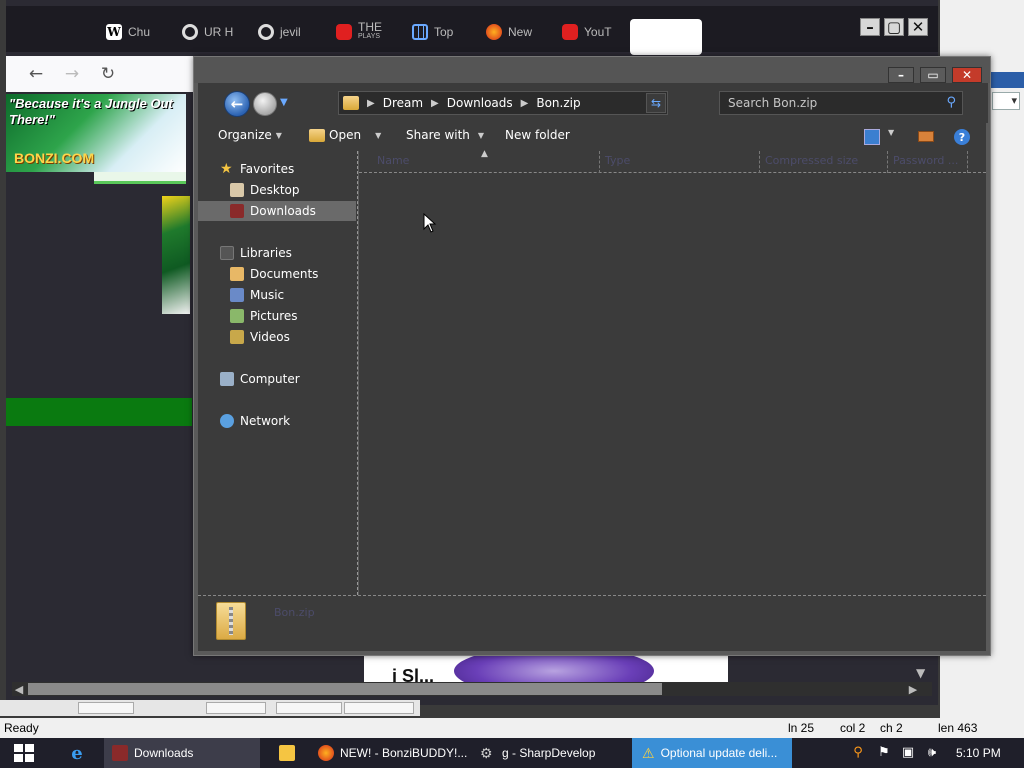 The image size is (1024, 768). I want to click on scroll-left-icon: ◀, so click(19, 689).